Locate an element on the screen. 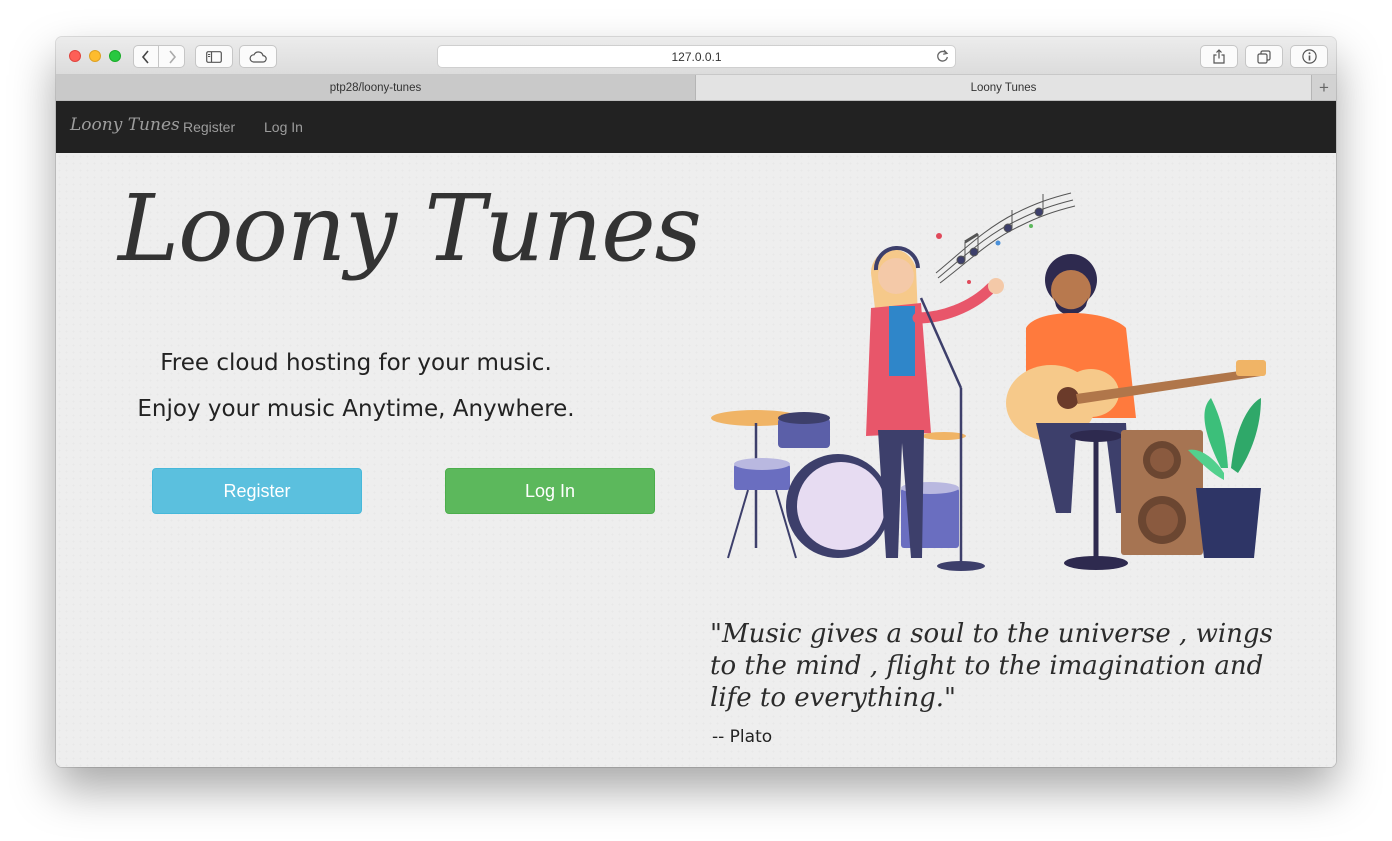 The height and width of the screenshot is (841, 1392). browser-toolbar: 127.0.0.1 is located at coordinates (696, 56).